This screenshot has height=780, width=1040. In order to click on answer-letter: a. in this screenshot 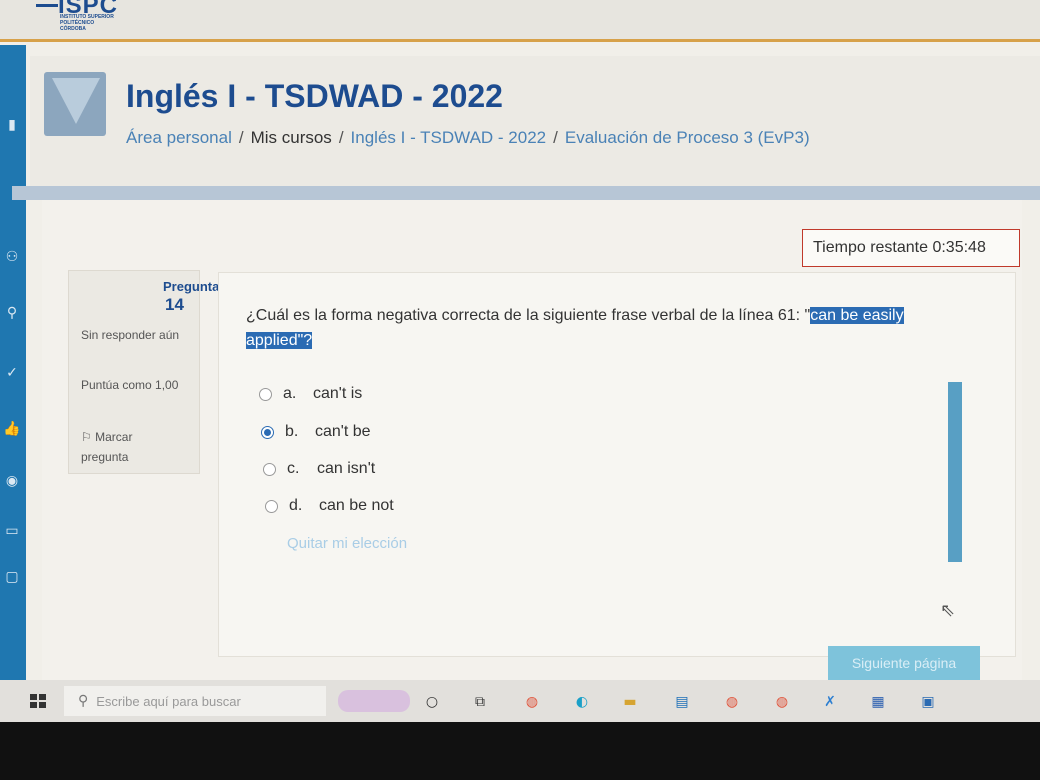, I will do `click(290, 393)`.